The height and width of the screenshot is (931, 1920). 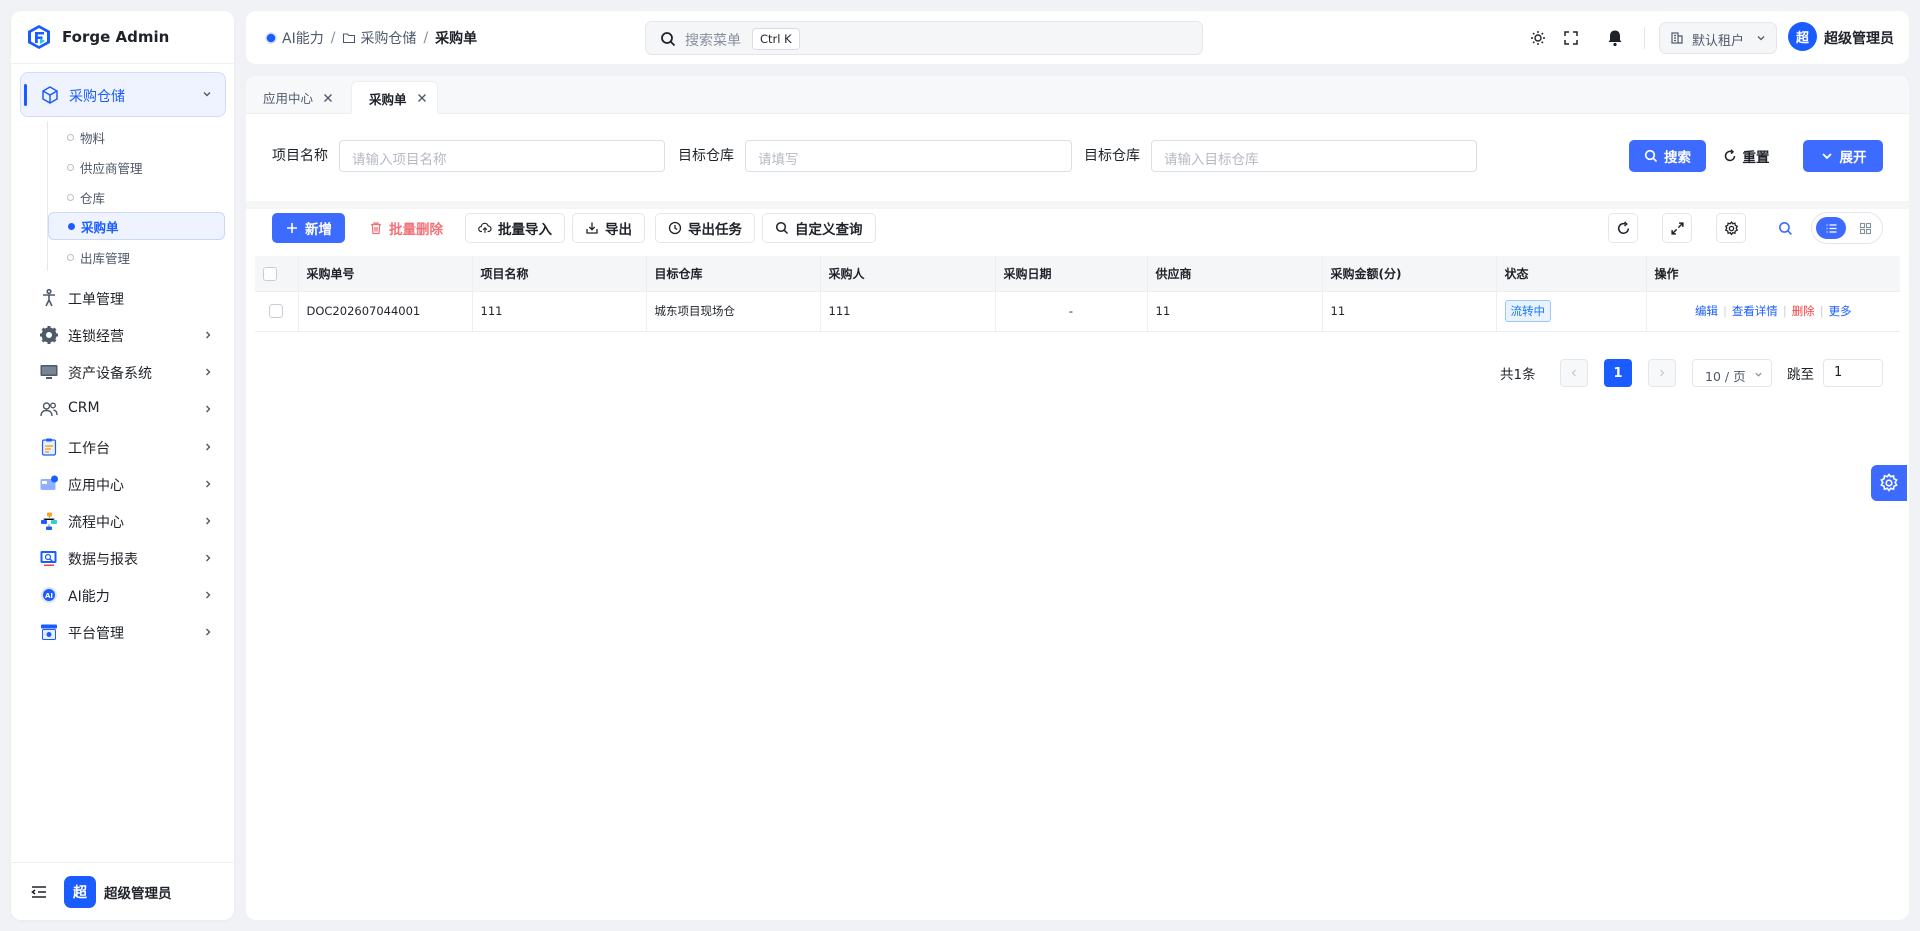 I want to click on collapse-sidebar-icon, so click(x=39, y=892).